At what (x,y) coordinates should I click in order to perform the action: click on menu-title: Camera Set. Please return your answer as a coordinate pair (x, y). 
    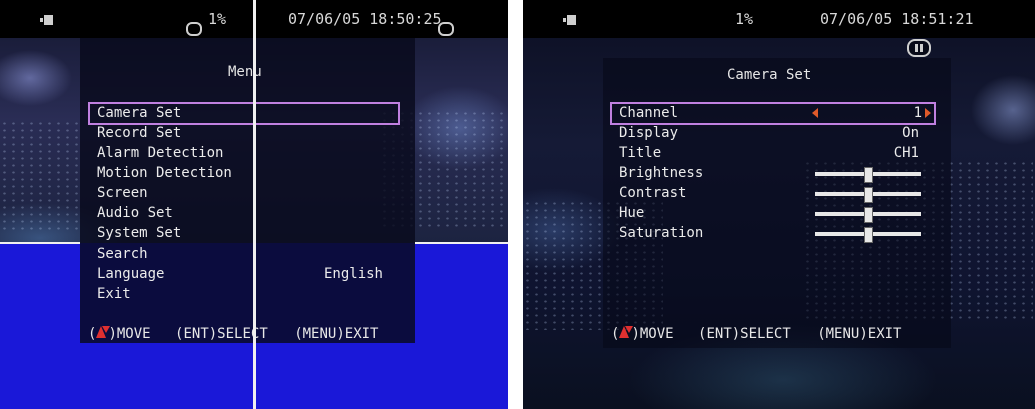
    Looking at the image, I should click on (769, 75).